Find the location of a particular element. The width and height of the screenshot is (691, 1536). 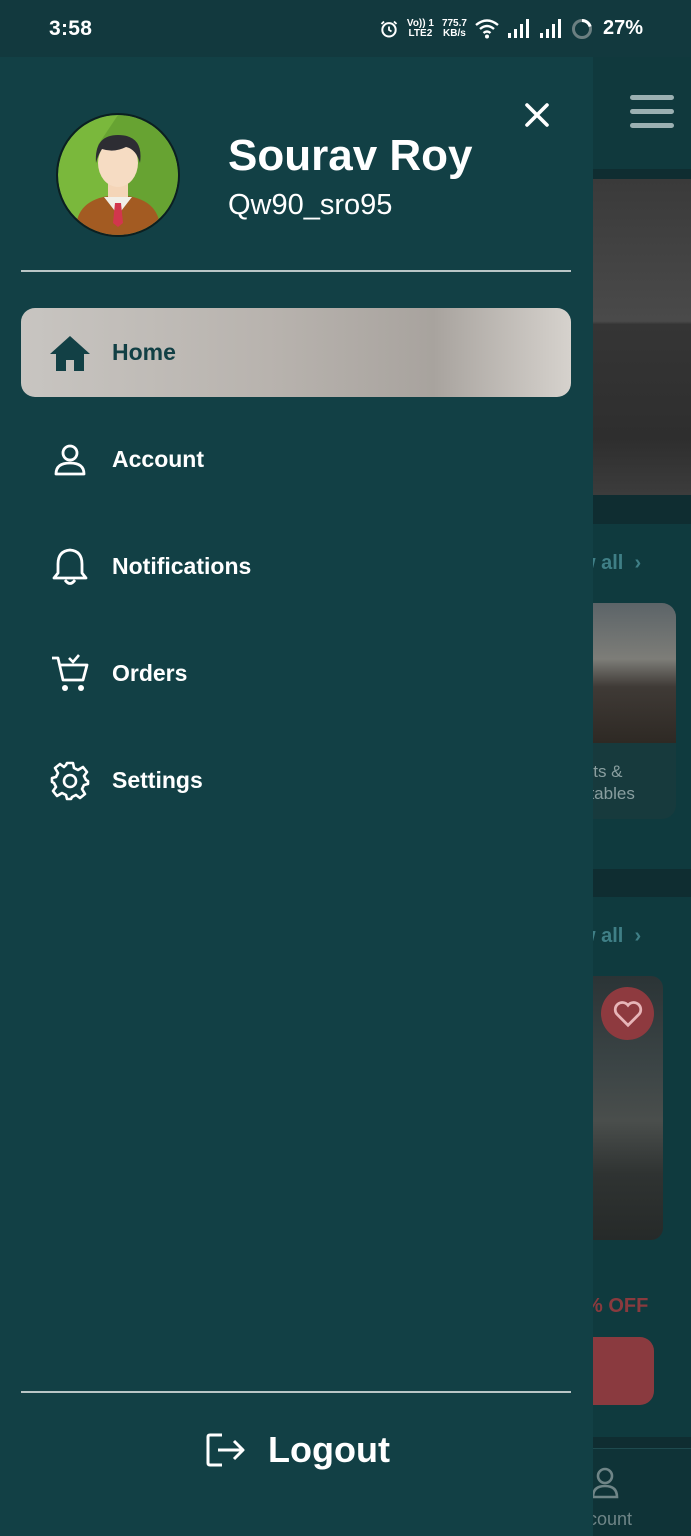

user-name: Sourav Roy is located at coordinates (350, 155).